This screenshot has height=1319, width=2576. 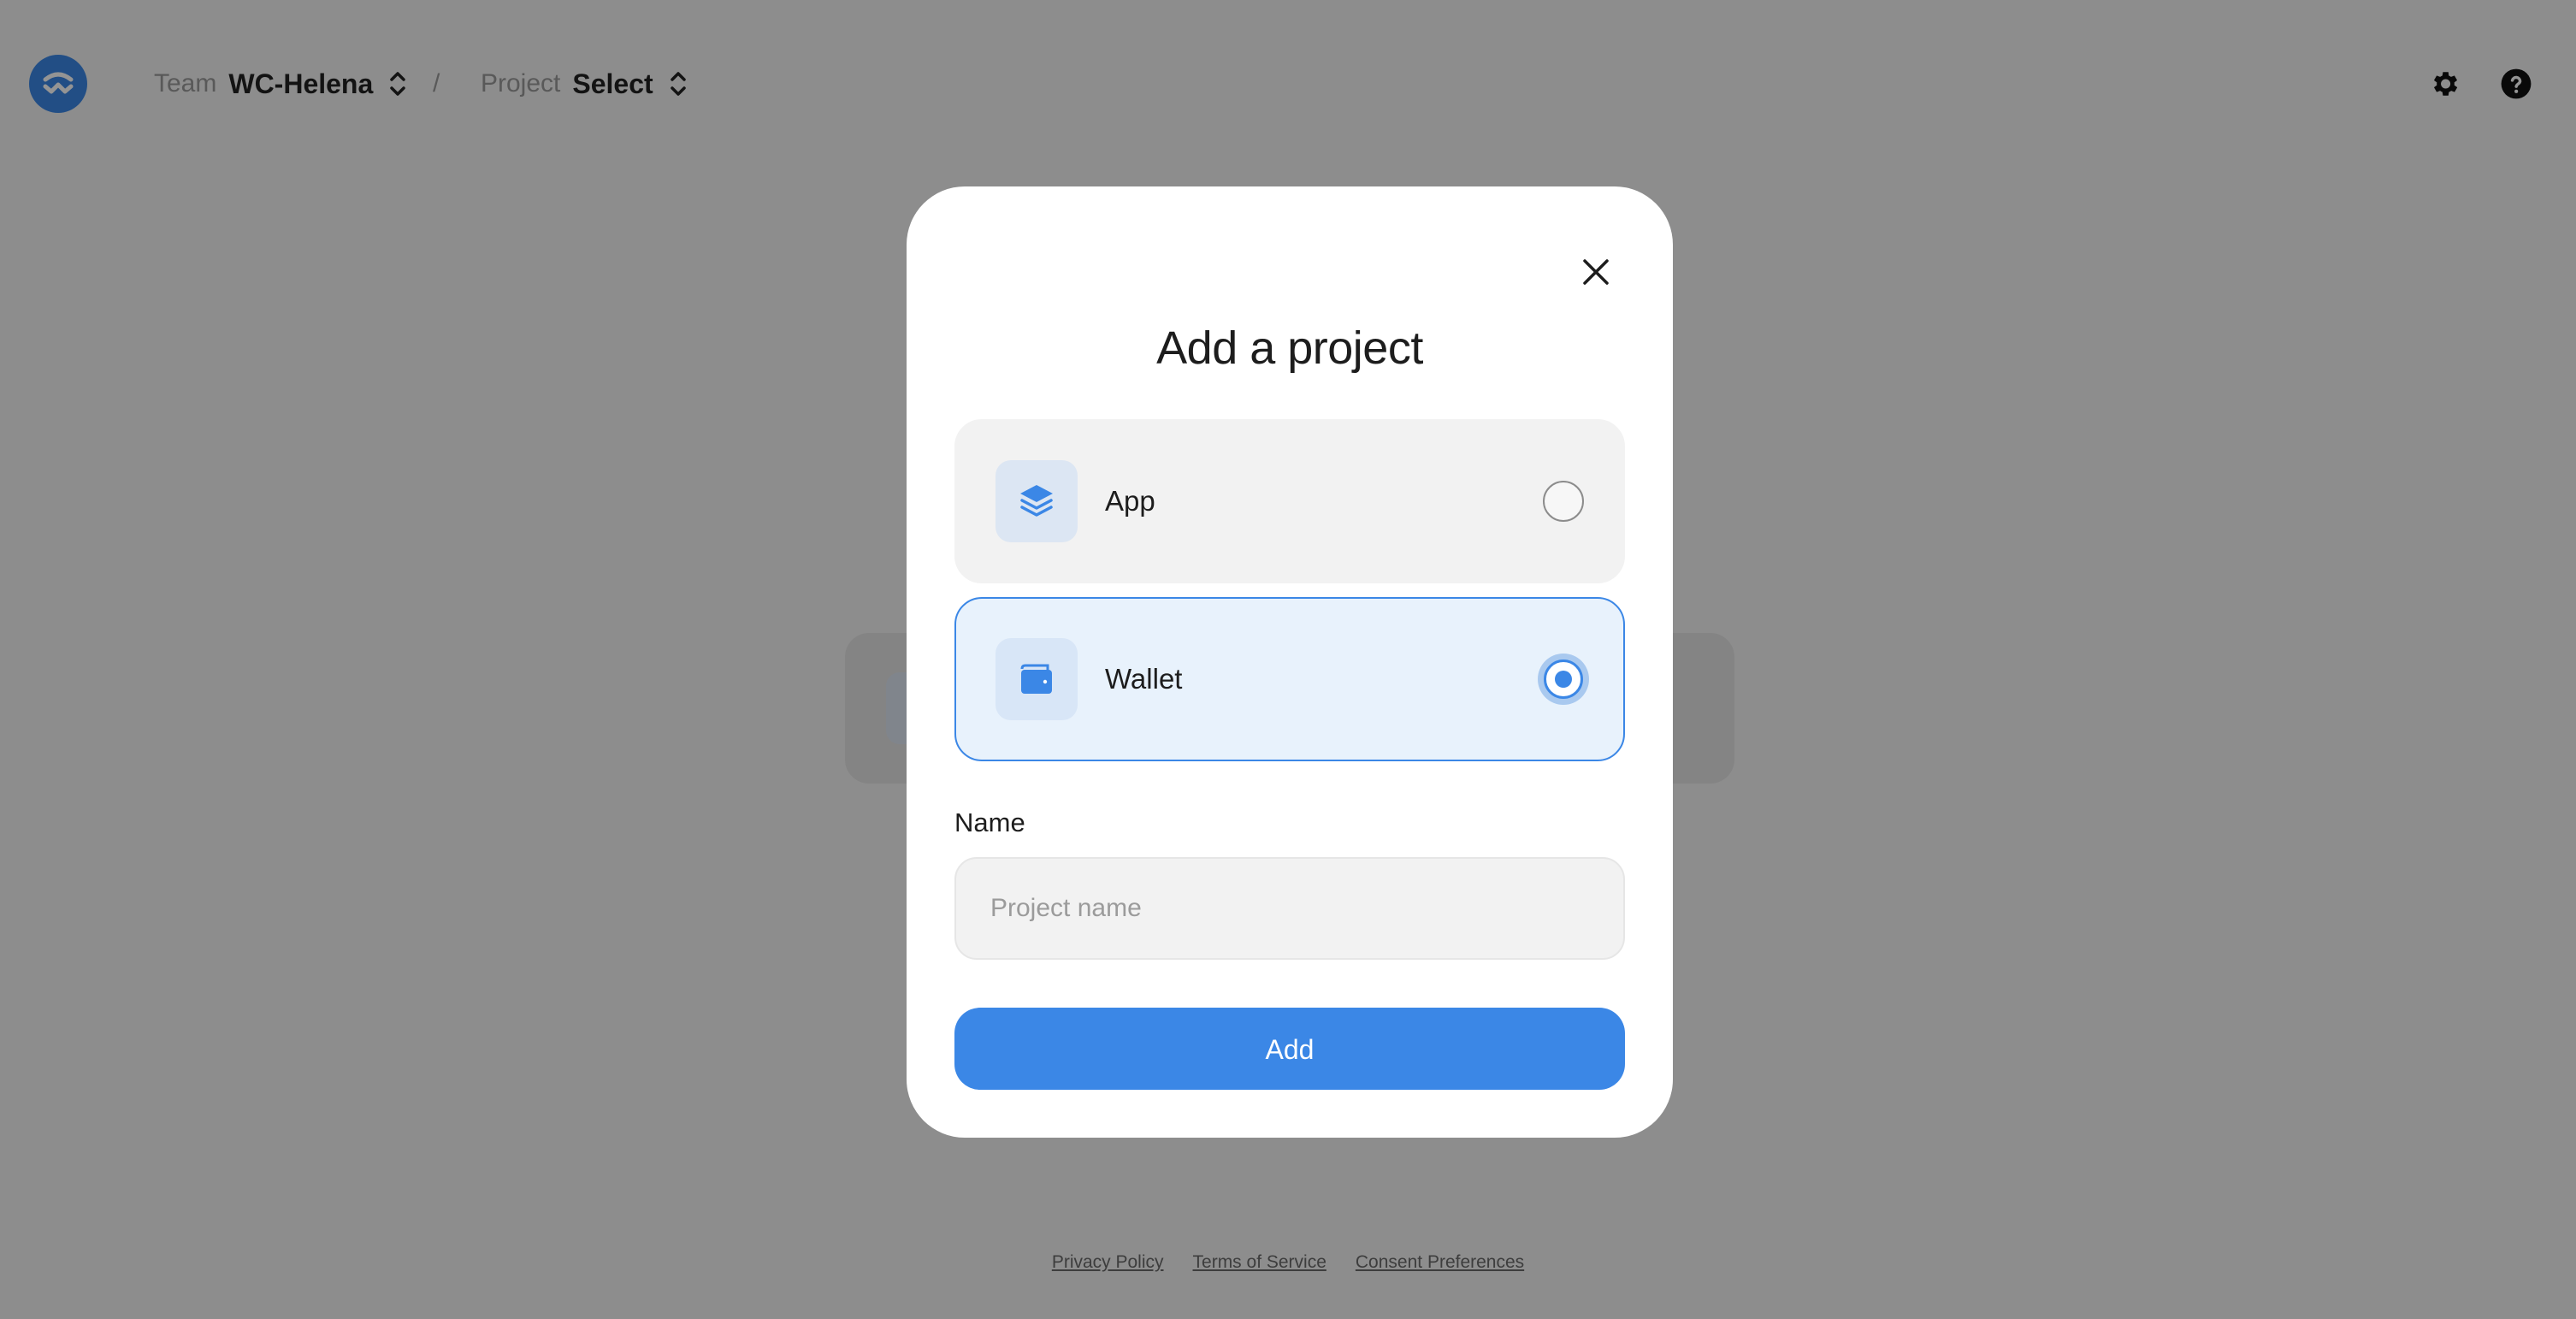 I want to click on wallet-icon, so click(x=1037, y=679).